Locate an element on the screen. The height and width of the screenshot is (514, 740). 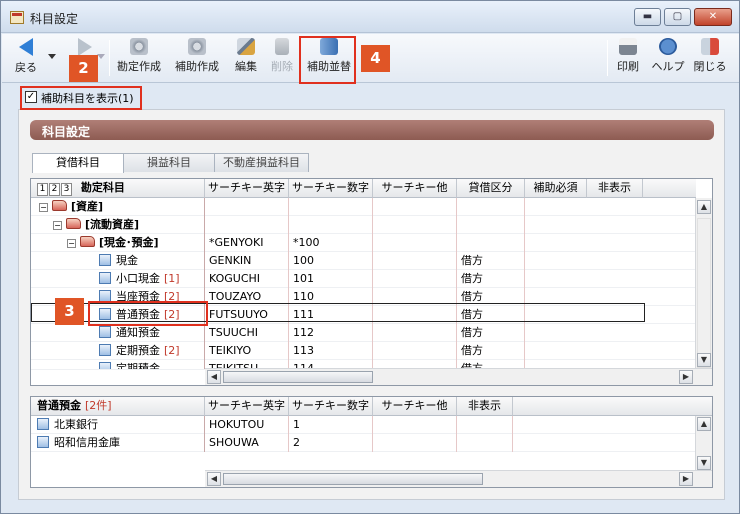
horizontal-scrollbar: ◀ ▶ is located at coordinates (458, 376).